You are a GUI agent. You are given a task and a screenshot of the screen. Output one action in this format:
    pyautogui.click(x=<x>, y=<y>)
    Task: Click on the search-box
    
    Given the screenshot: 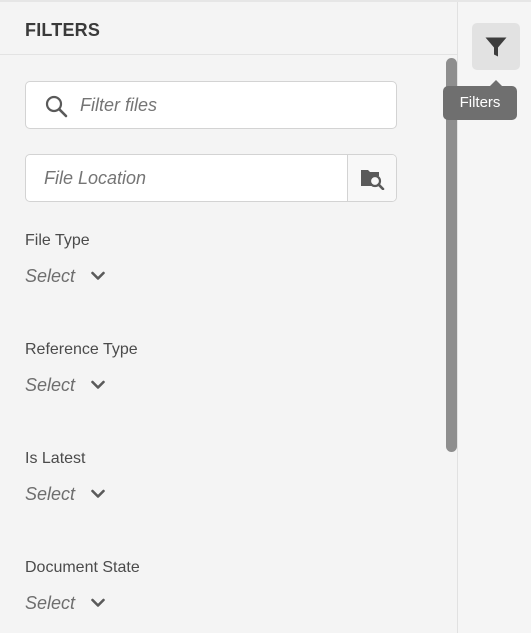 What is the action you would take?
    pyautogui.click(x=211, y=105)
    